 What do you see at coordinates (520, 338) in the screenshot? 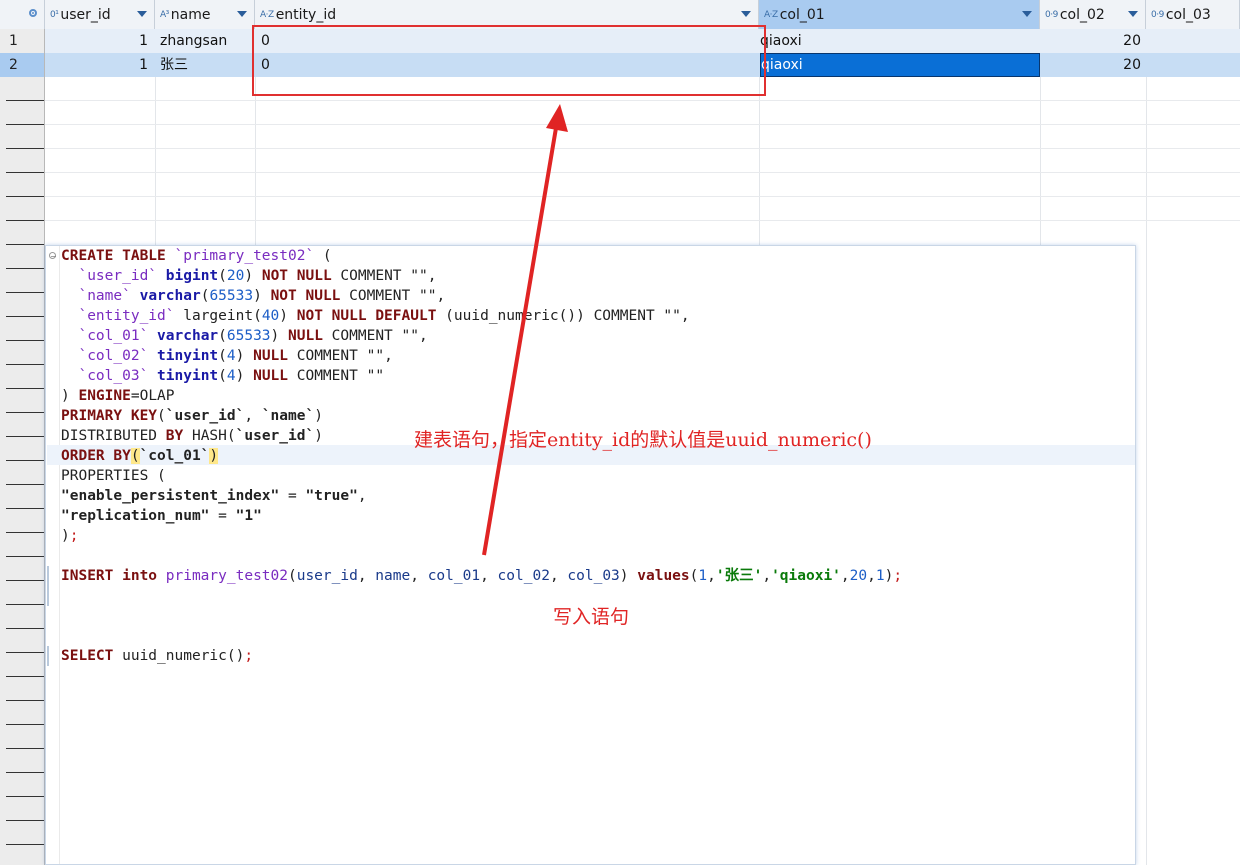
I see `arrow-shaft` at bounding box center [520, 338].